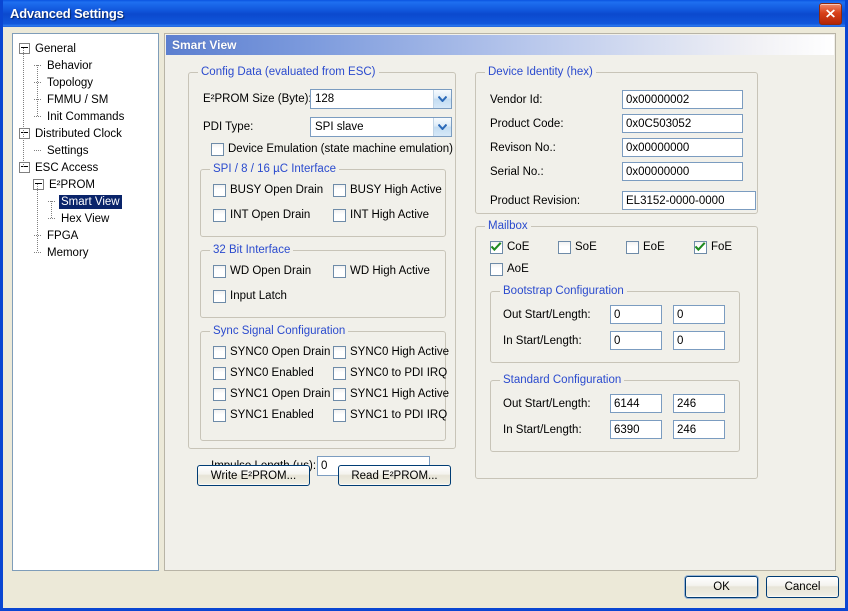  What do you see at coordinates (263, 373) in the screenshot?
I see `sync0-enabled-checkbox: SYNC0 Enabled` at bounding box center [263, 373].